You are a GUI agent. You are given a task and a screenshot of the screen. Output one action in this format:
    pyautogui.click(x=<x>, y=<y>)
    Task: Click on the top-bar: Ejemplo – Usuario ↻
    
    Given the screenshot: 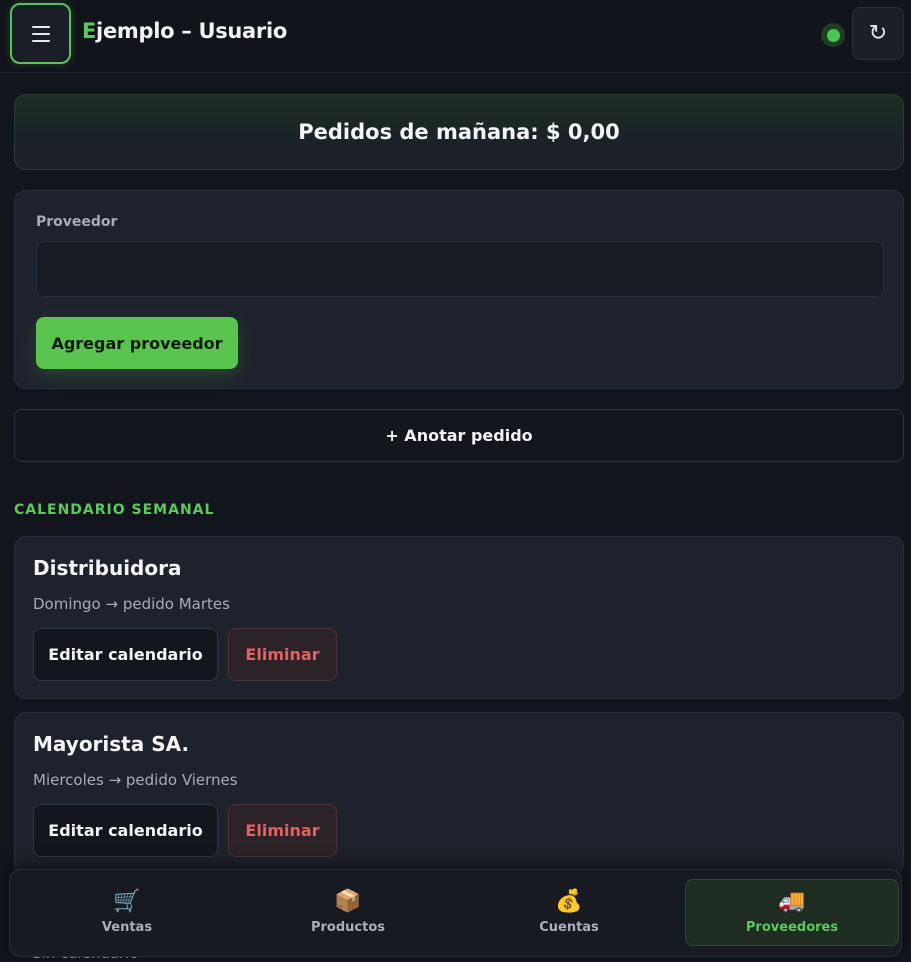 What is the action you would take?
    pyautogui.click(x=455, y=36)
    